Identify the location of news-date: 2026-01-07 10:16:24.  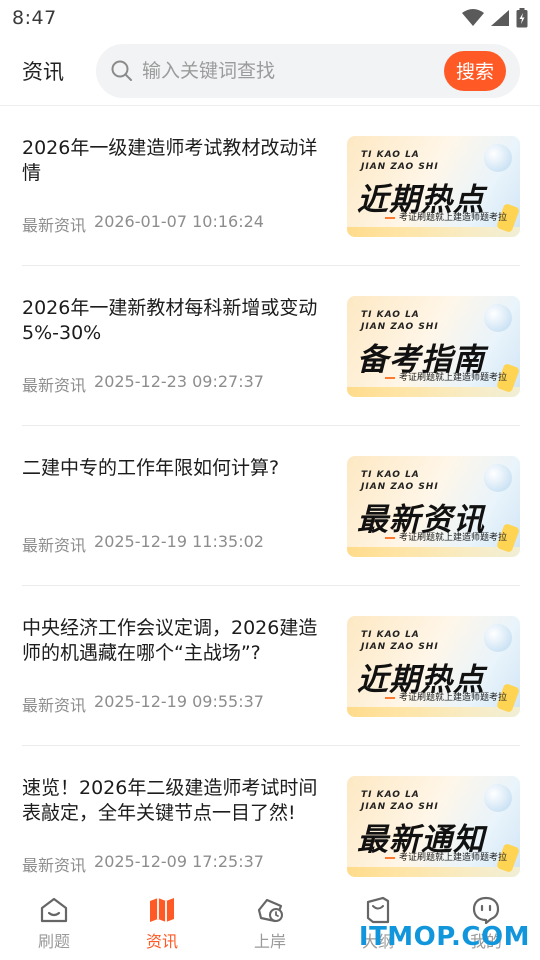
(179, 221).